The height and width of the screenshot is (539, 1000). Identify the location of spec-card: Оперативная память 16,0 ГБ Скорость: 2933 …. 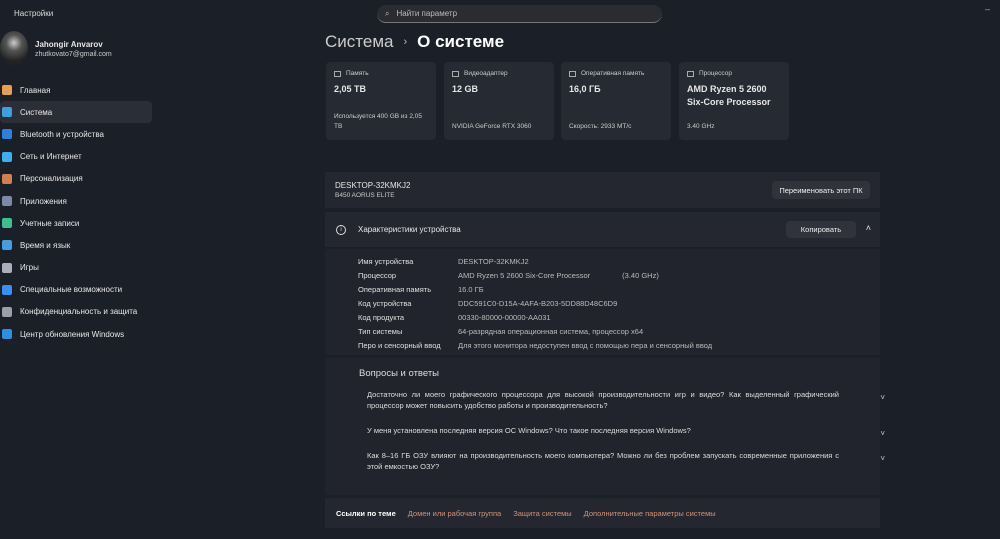
(616, 101).